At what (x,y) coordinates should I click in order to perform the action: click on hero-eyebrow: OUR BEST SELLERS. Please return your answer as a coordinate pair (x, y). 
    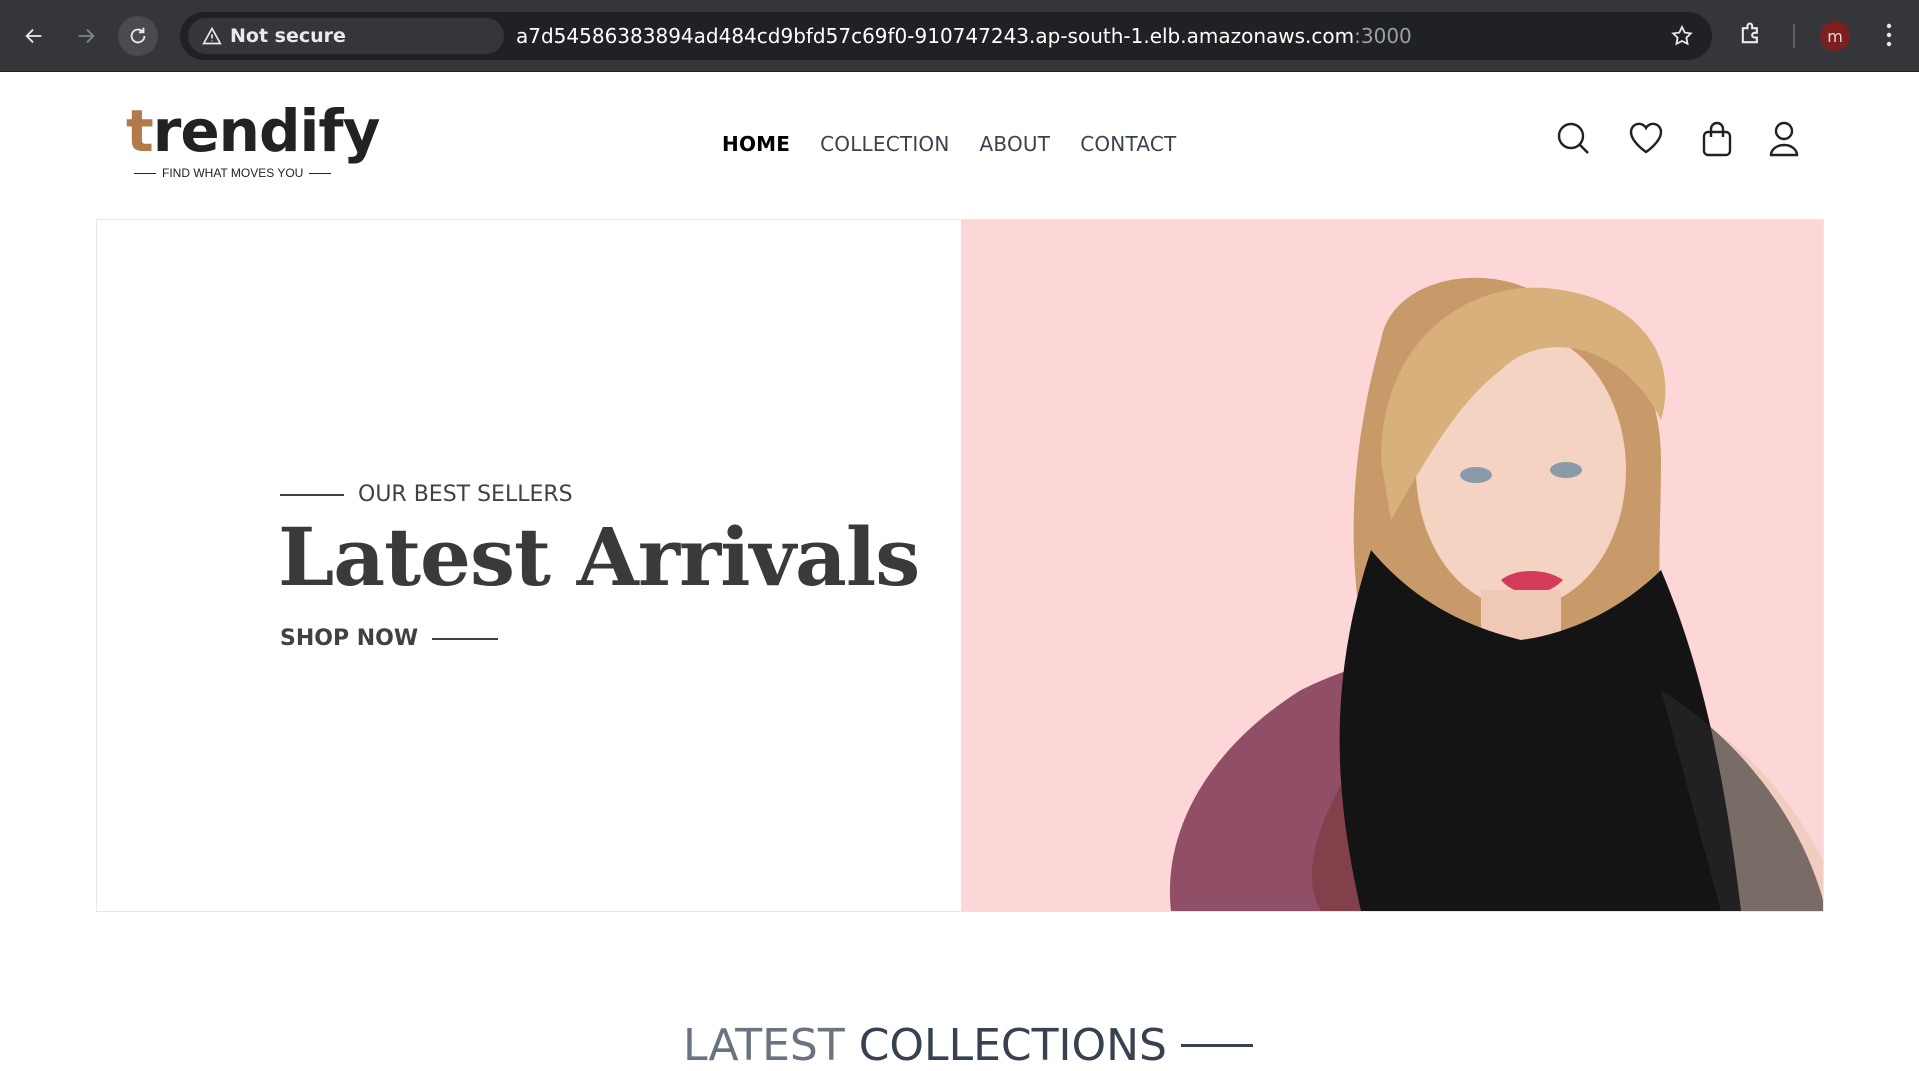
    Looking at the image, I should click on (426, 494).